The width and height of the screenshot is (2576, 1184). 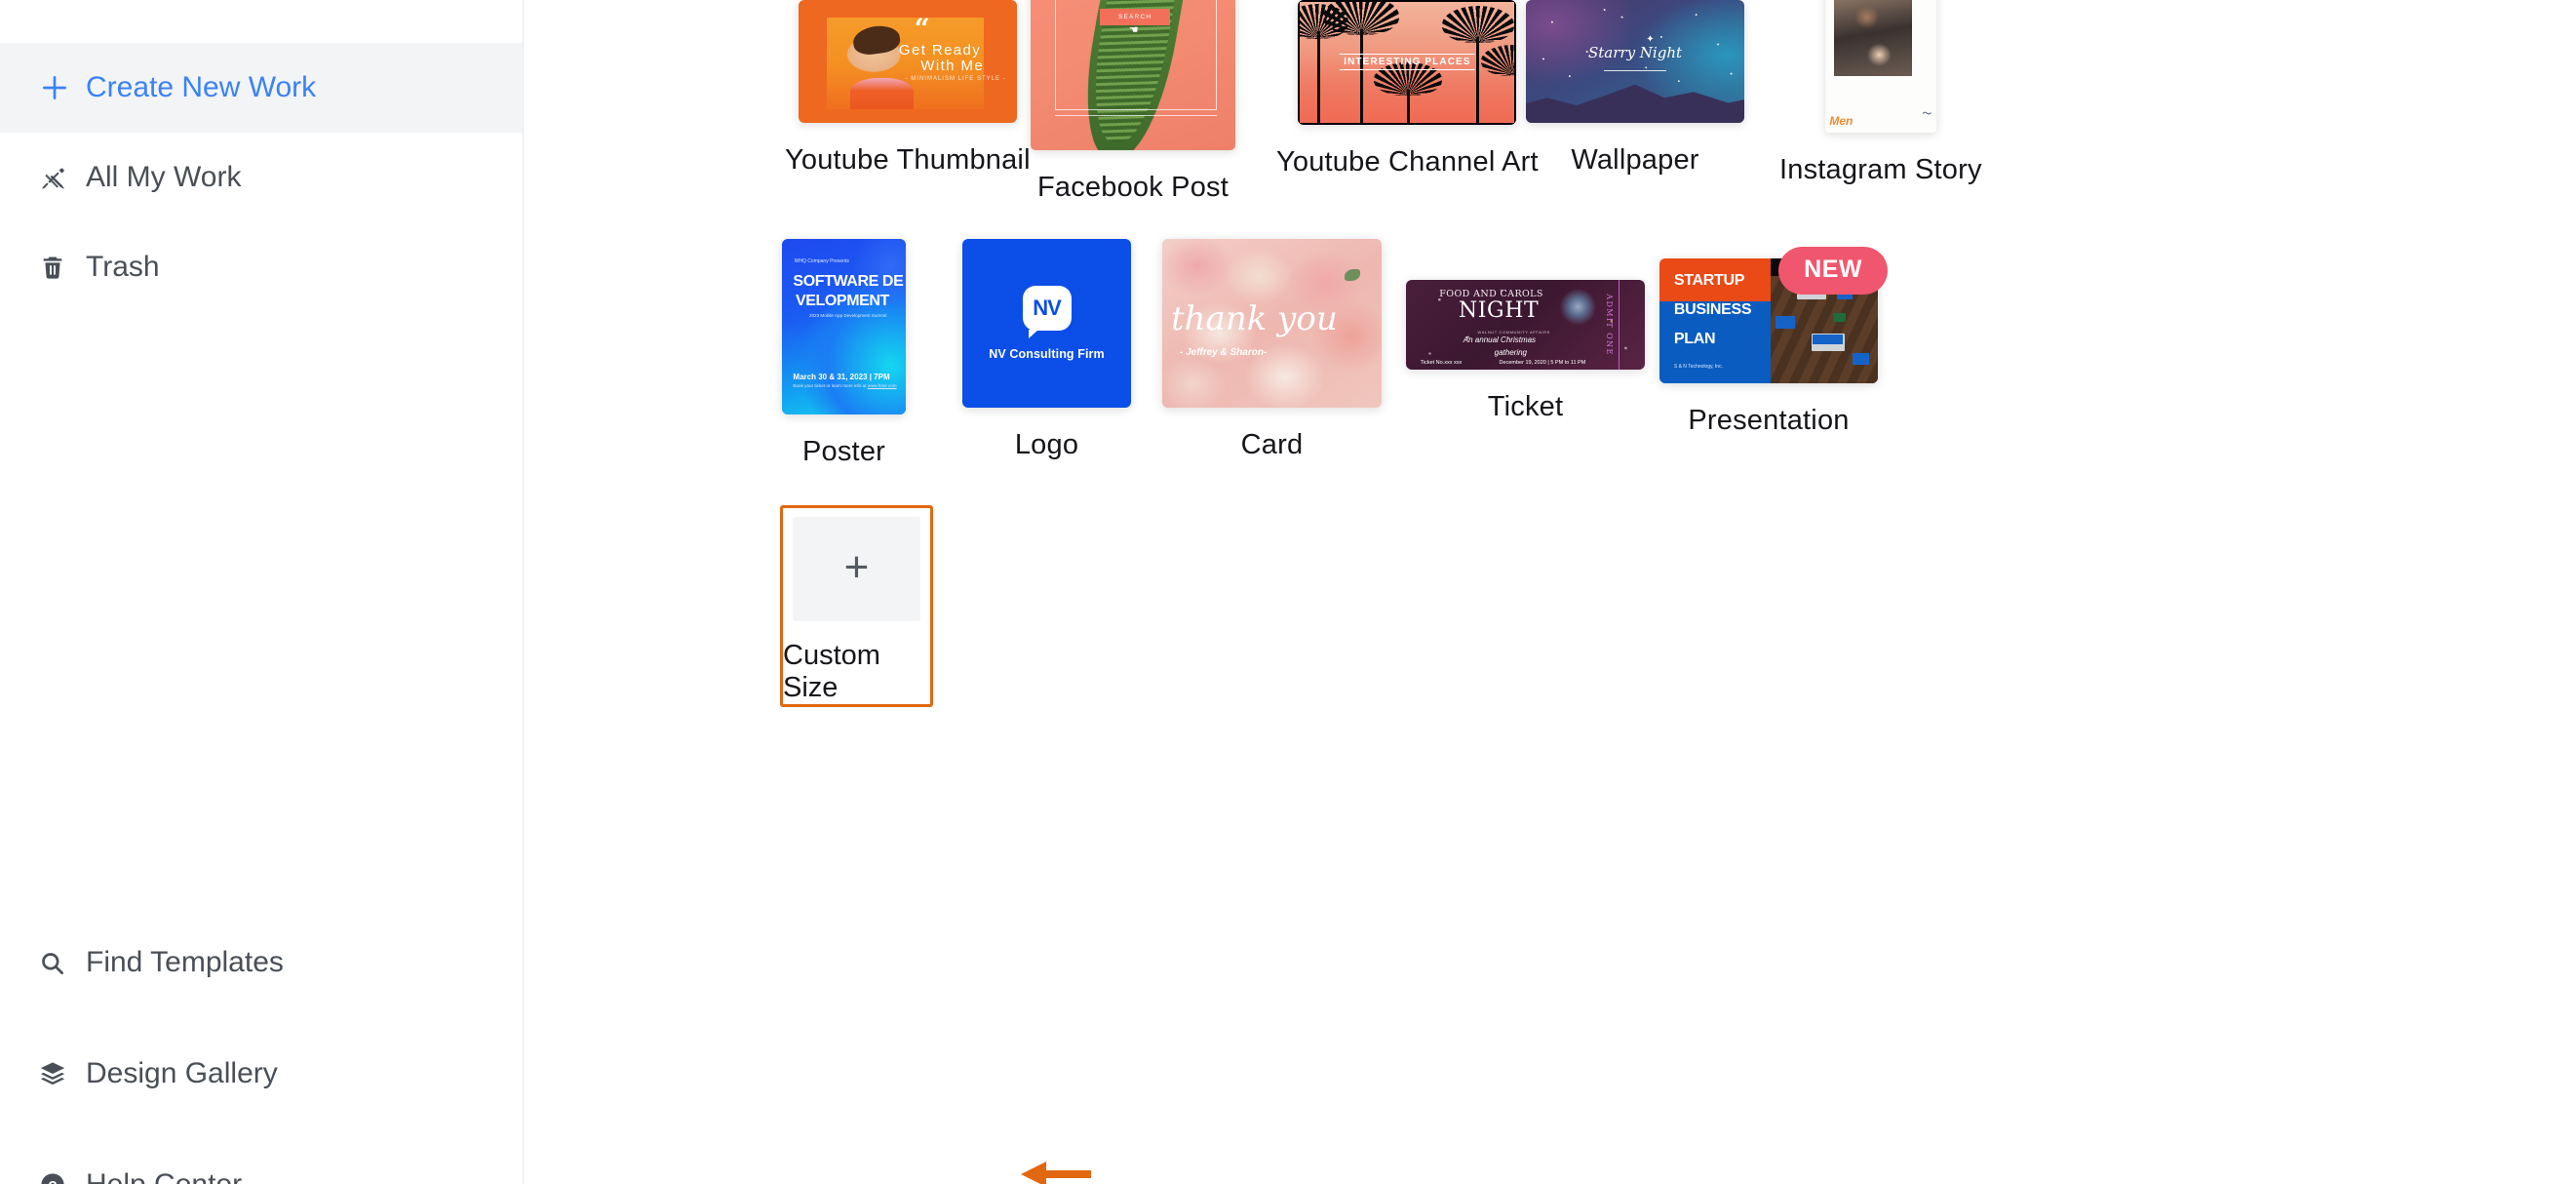 I want to click on sidebar-item-label: Find Templates, so click(x=185, y=962).